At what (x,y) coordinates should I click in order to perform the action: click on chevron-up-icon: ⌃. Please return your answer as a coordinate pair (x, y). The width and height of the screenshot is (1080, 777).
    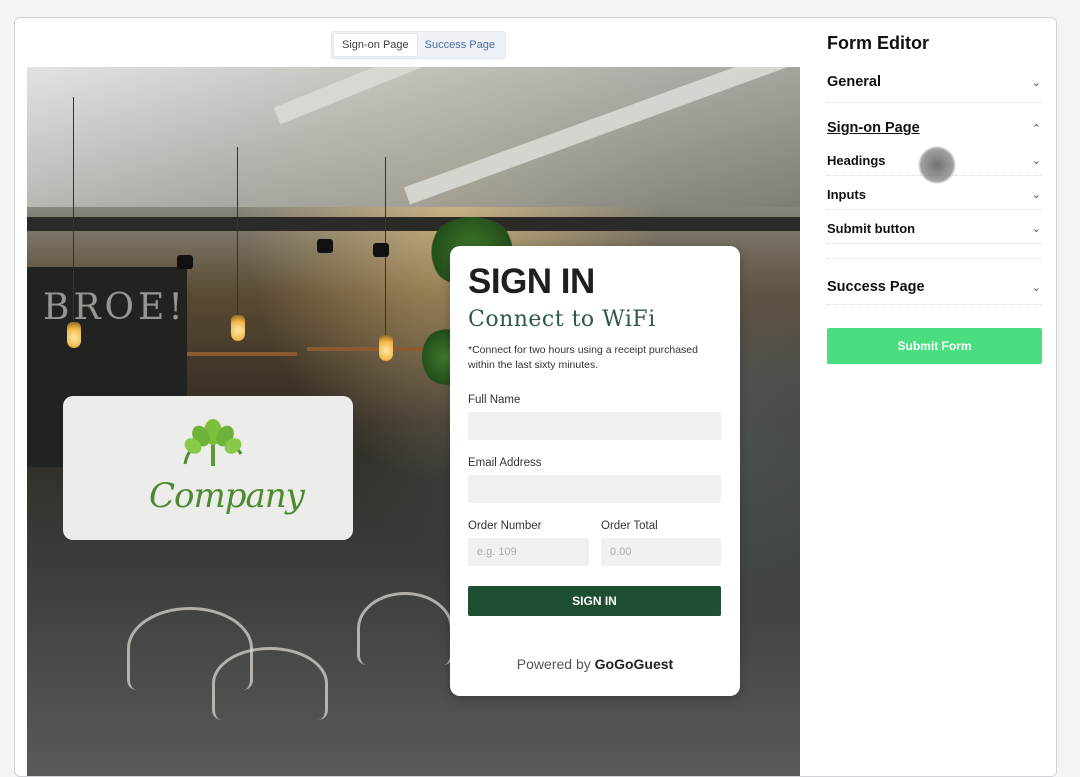
    Looking at the image, I should click on (1036, 128).